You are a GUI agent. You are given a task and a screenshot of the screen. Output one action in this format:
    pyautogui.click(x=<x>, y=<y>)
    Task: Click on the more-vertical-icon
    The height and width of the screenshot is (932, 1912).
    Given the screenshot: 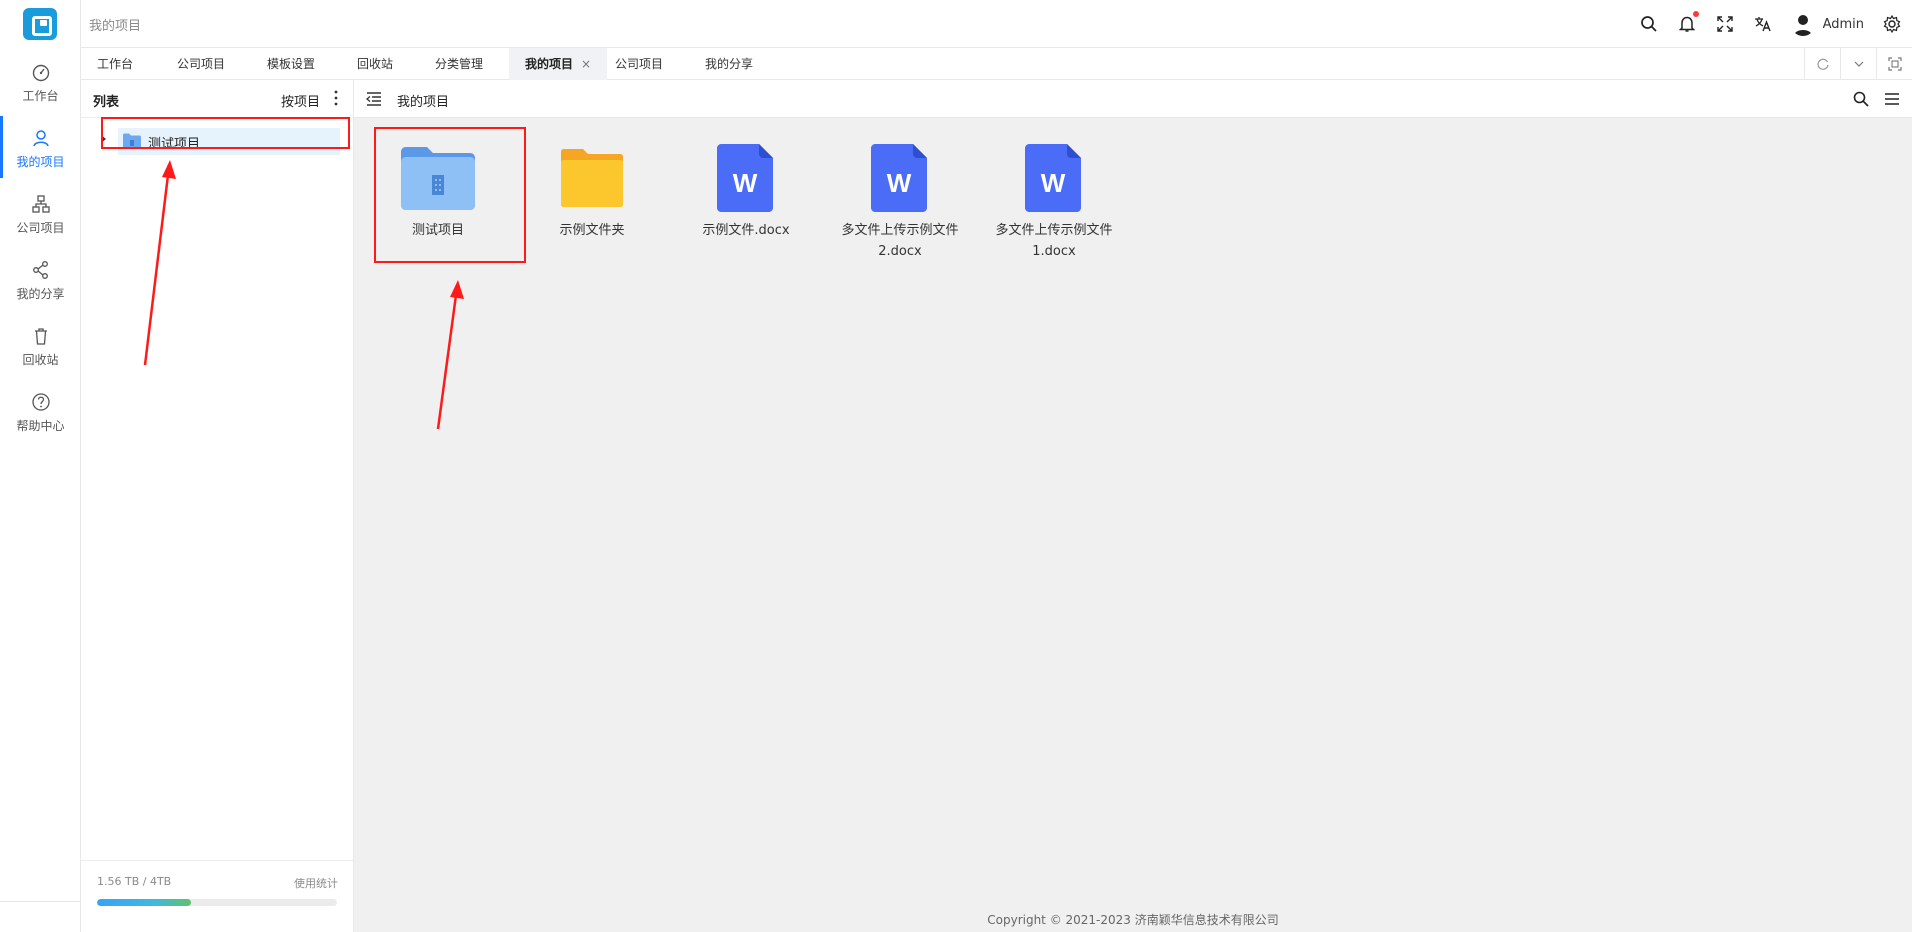 What is the action you would take?
    pyautogui.click(x=336, y=98)
    